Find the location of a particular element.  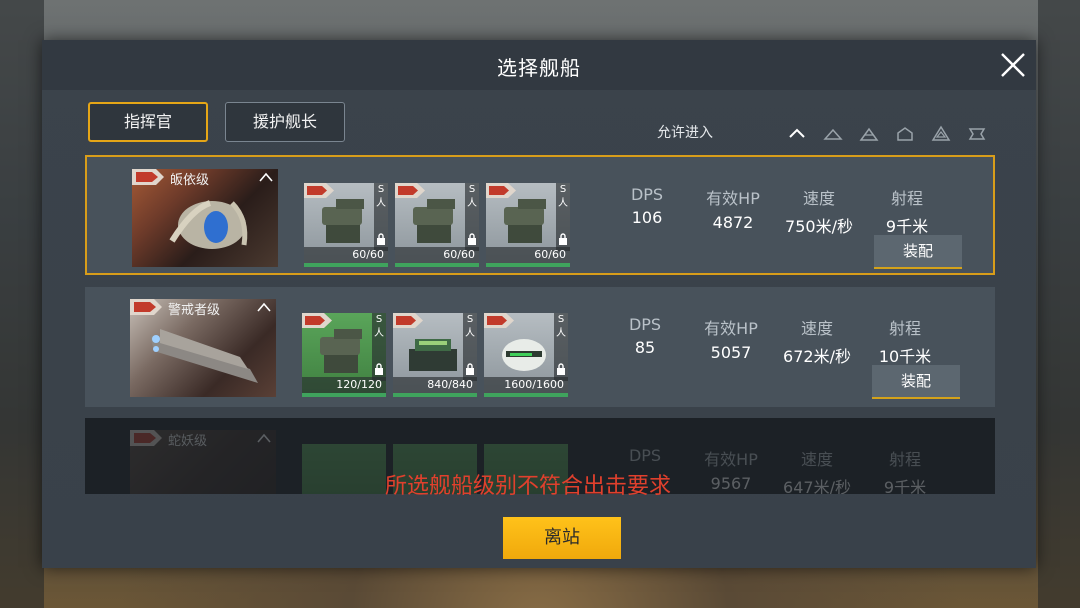

stat-hp: 有效HP 9567 is located at coordinates (731, 471).